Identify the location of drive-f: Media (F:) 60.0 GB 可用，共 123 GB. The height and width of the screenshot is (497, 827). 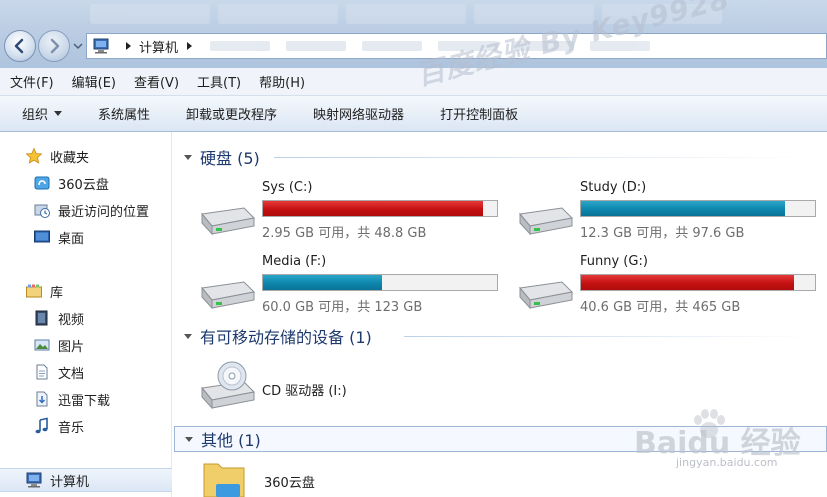
(347, 286).